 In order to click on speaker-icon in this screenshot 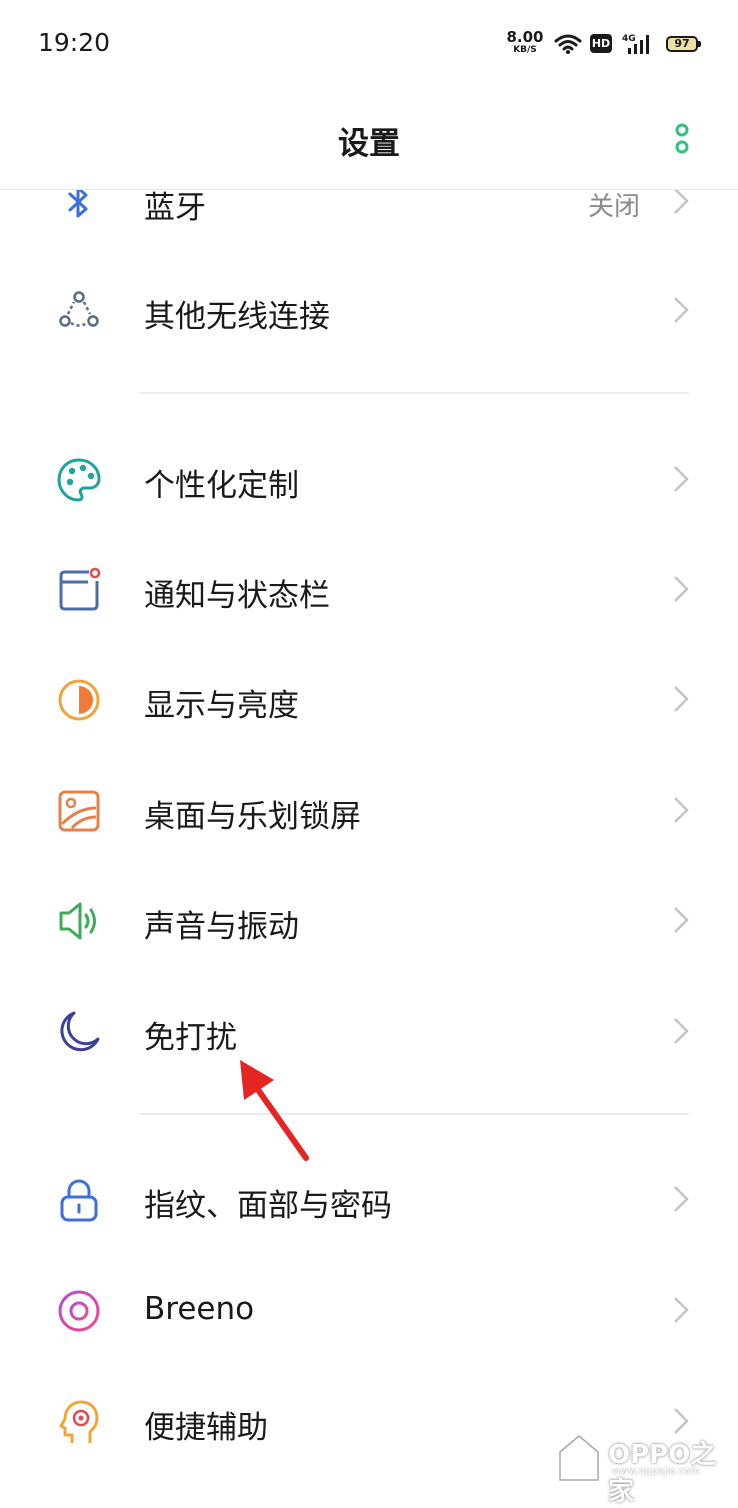, I will do `click(79, 921)`.